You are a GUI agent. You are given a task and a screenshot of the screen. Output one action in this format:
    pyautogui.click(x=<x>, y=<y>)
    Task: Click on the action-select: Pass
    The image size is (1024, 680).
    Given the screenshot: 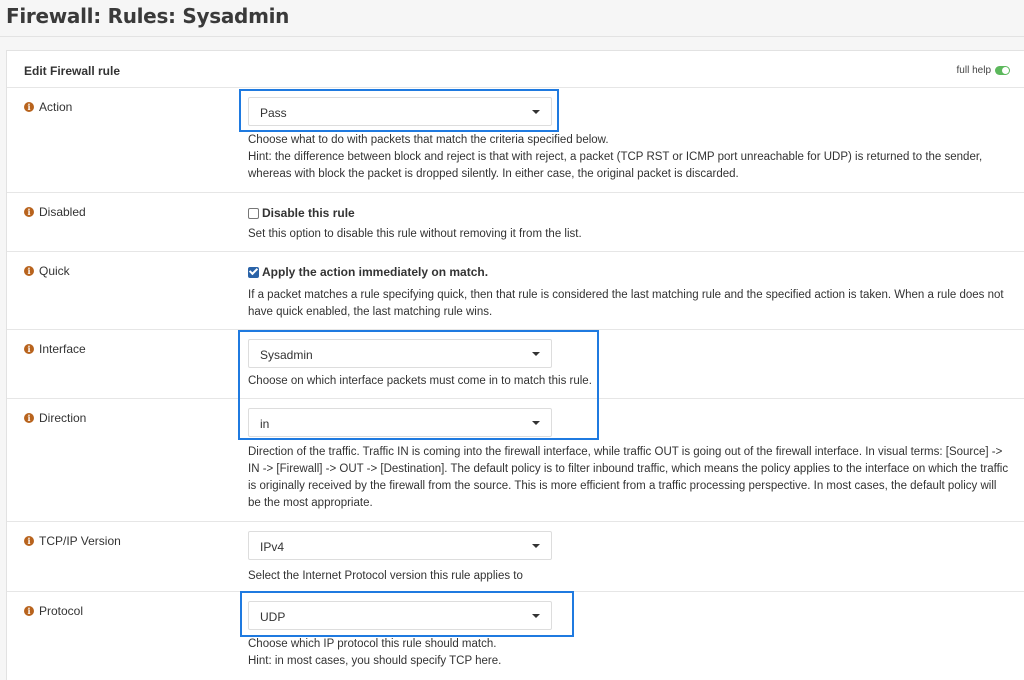 What is the action you would take?
    pyautogui.click(x=400, y=111)
    